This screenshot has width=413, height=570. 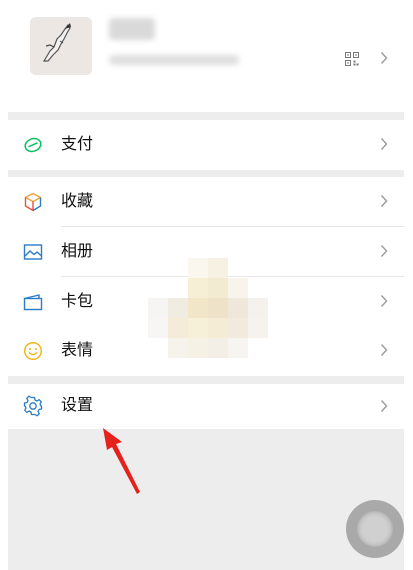 What do you see at coordinates (77, 200) in the screenshot?
I see `menu-item-label: 收藏` at bounding box center [77, 200].